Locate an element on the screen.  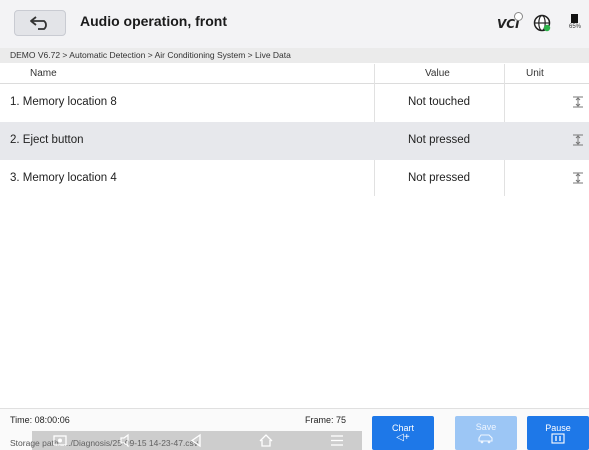
vci-status-icon: VCI is located at coordinates (510, 23).